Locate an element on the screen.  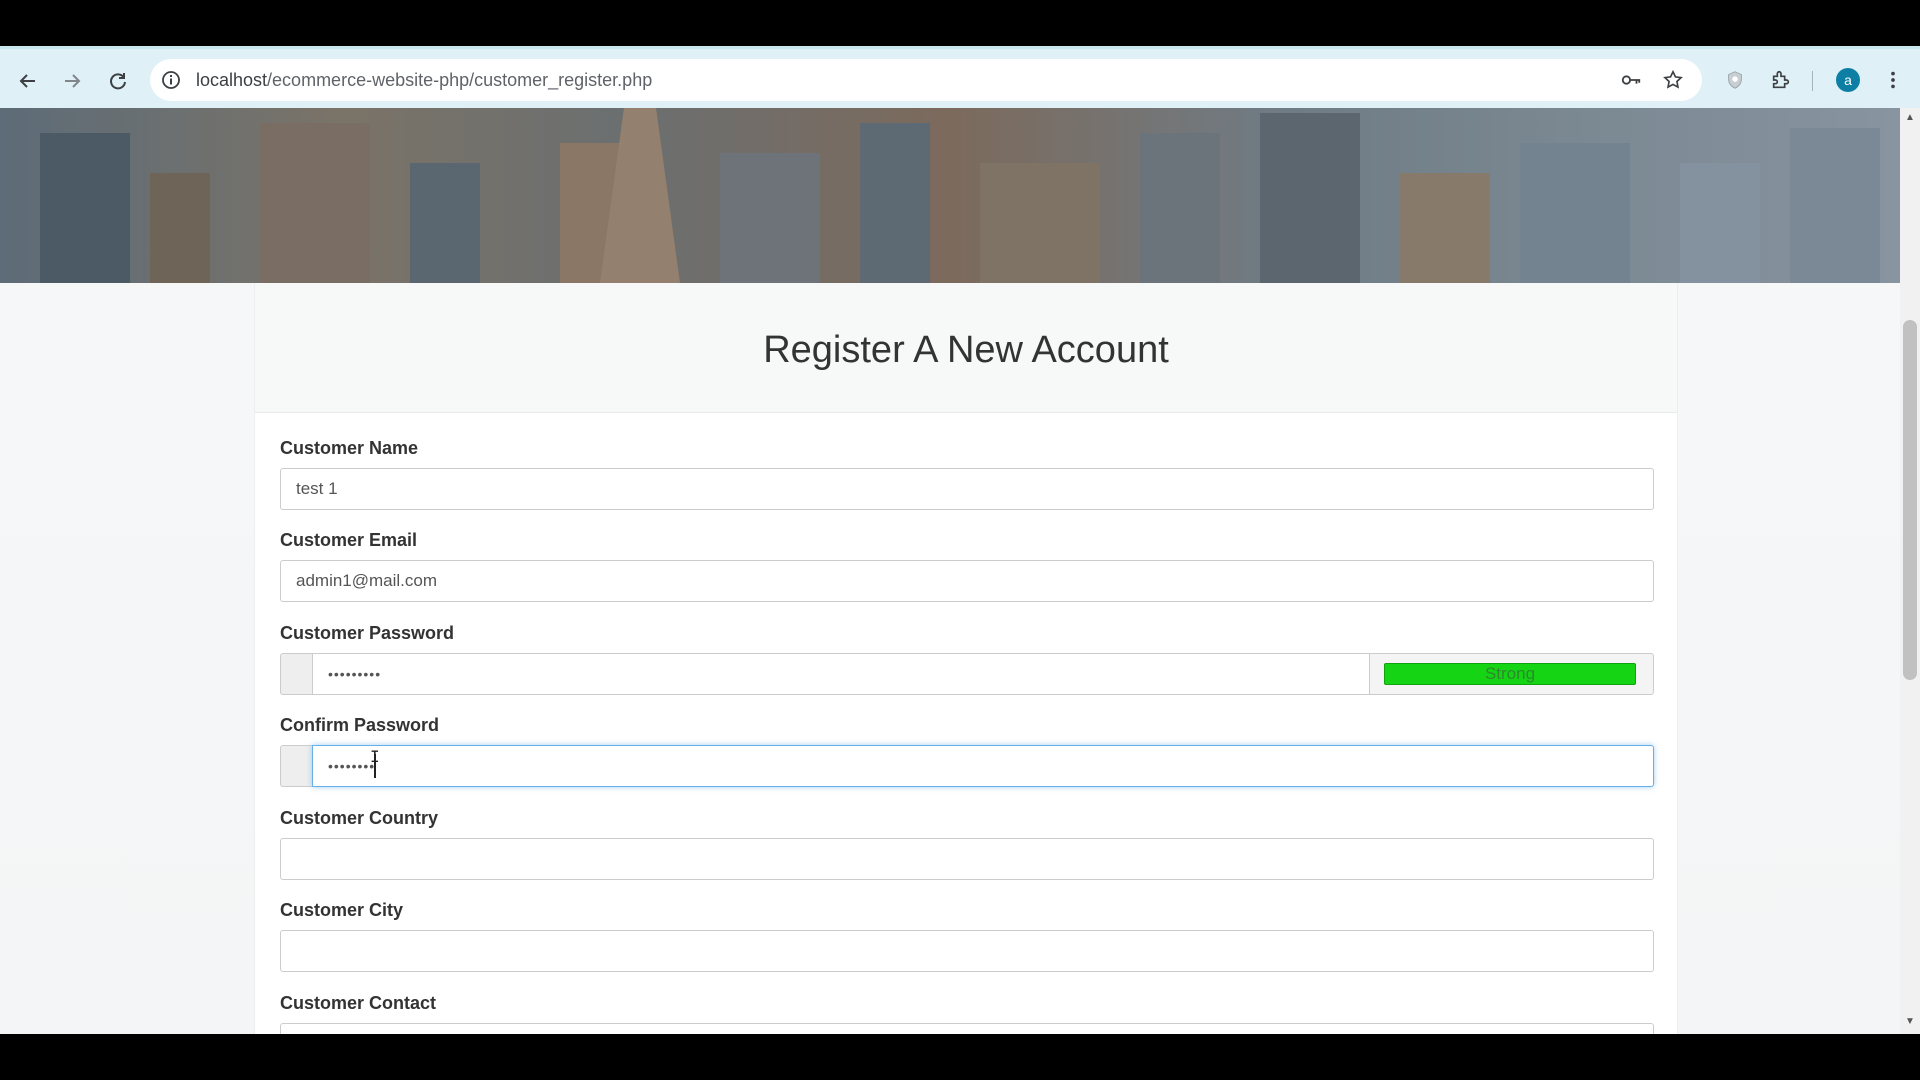
extension-shield-icon is located at coordinates (1735, 80).